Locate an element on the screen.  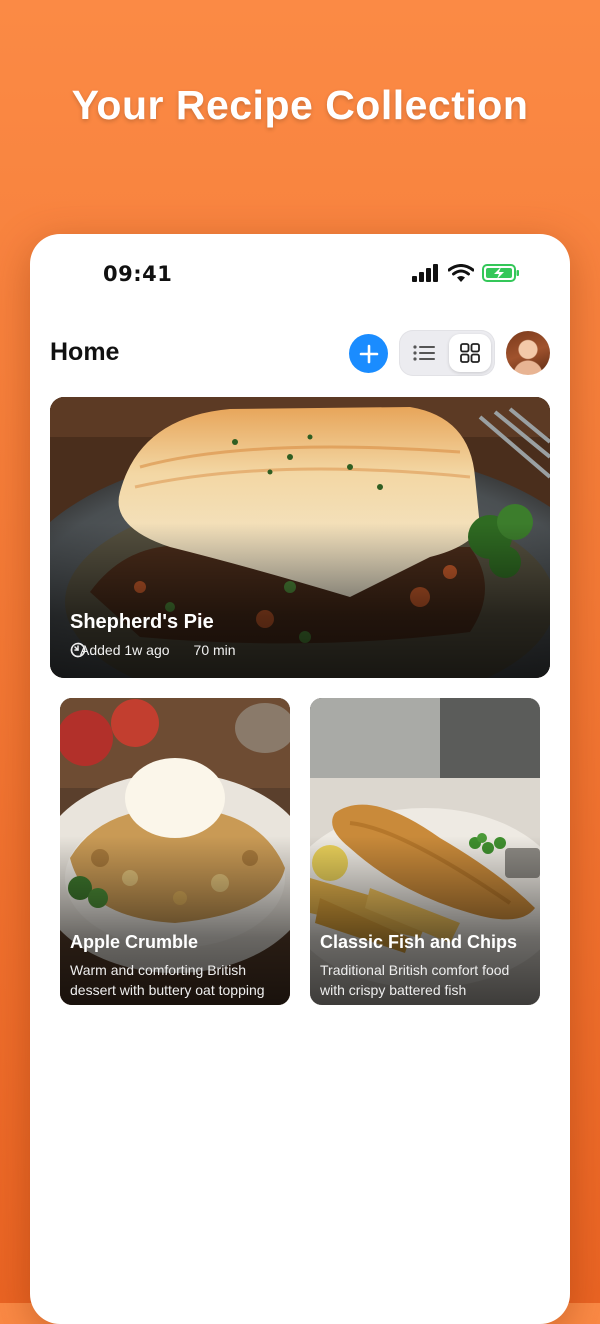
page-title: Home is located at coordinates (85, 352).